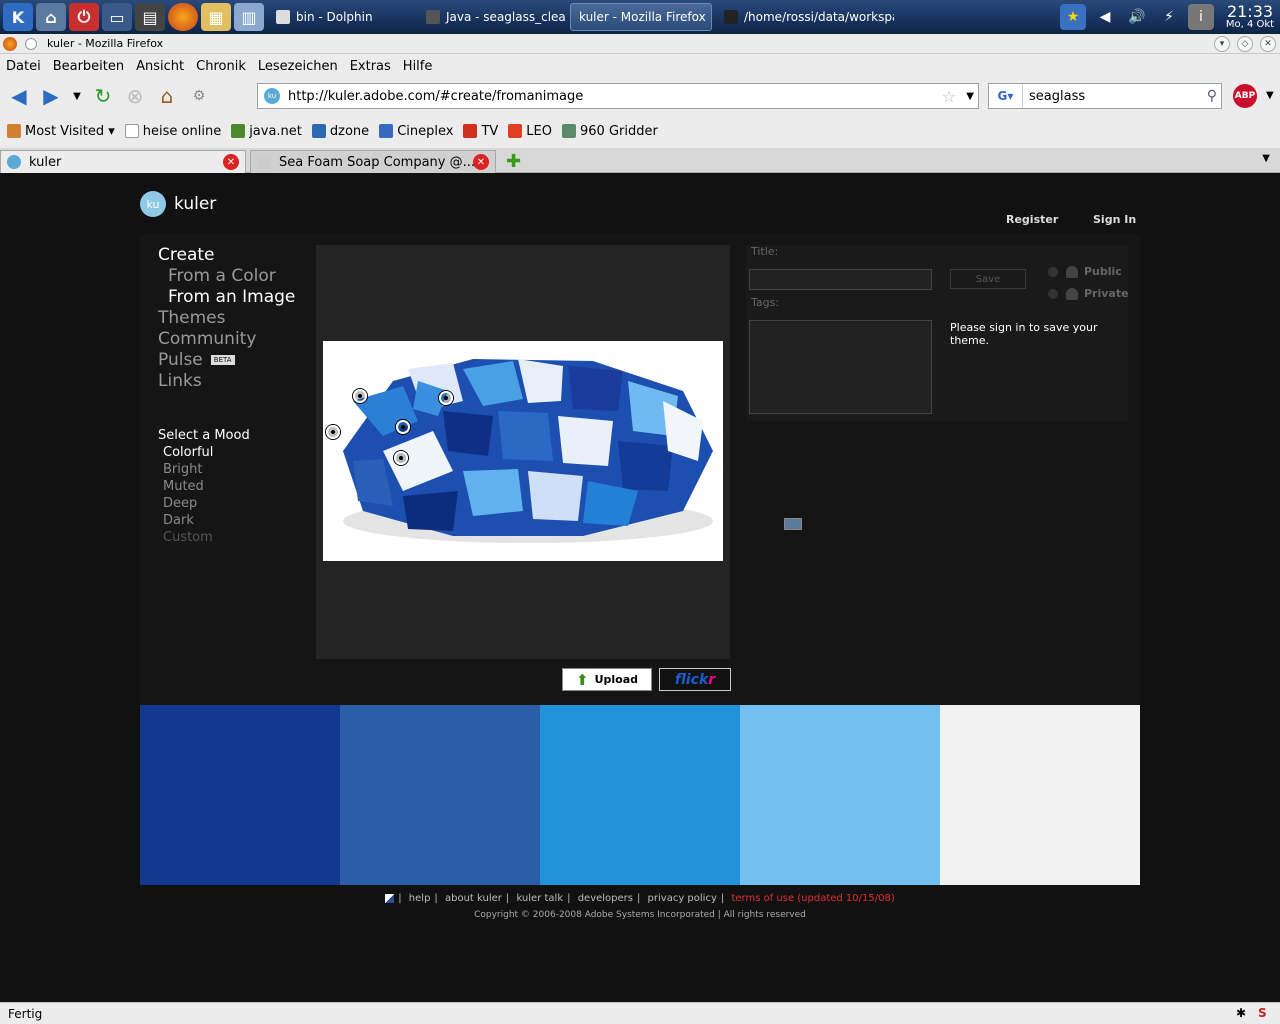 The width and height of the screenshot is (1280, 1024). I want to click on kuler-talk-link: kuler talk, so click(539, 898).